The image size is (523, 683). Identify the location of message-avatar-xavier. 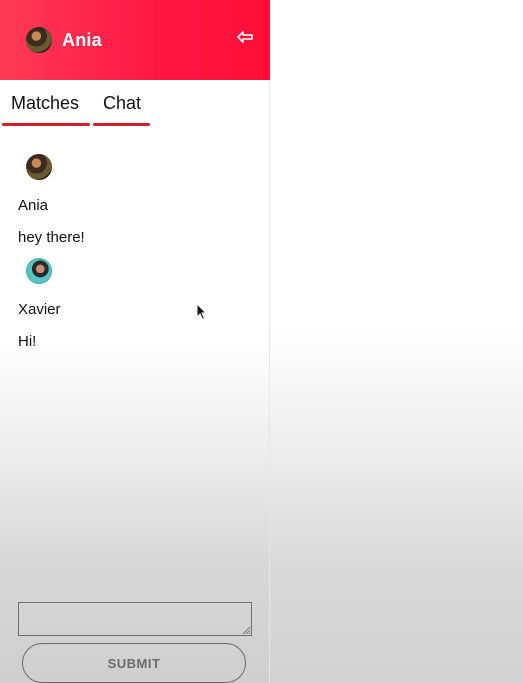
(39, 271).